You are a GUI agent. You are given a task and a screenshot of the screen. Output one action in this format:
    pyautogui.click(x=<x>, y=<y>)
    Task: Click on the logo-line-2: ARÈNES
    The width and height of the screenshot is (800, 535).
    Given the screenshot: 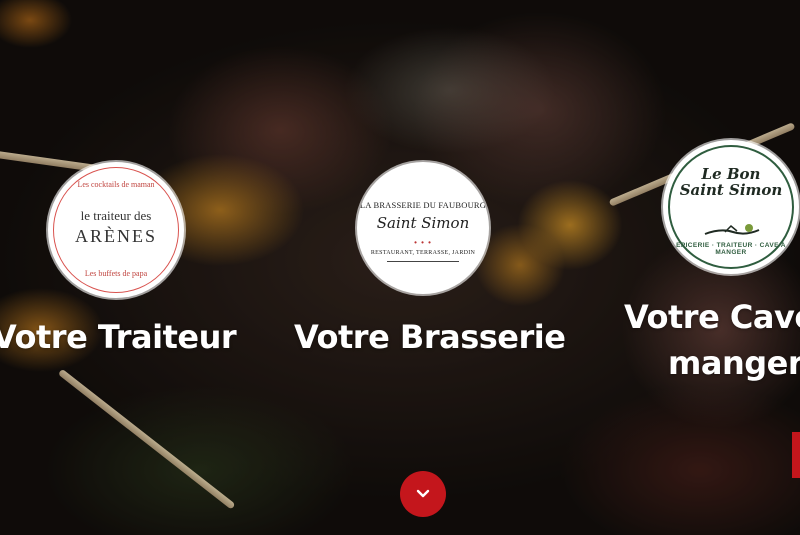 What is the action you would take?
    pyautogui.click(x=115, y=236)
    